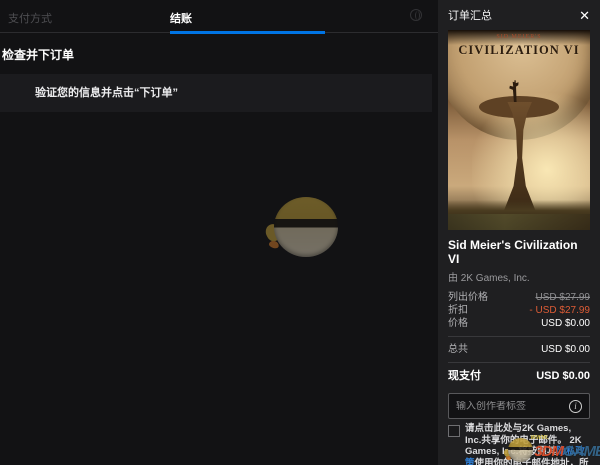  Describe the element at coordinates (304, 229) in the screenshot. I see `watermark-mascot-icon` at that location.